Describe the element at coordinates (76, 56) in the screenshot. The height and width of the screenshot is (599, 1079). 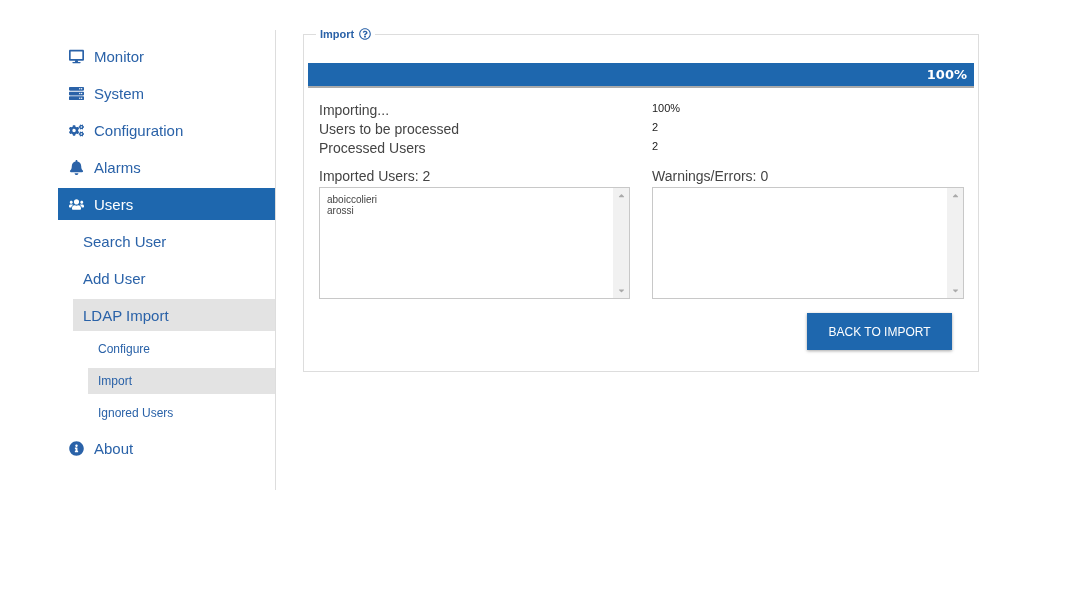
I see `monitor-icon` at that location.